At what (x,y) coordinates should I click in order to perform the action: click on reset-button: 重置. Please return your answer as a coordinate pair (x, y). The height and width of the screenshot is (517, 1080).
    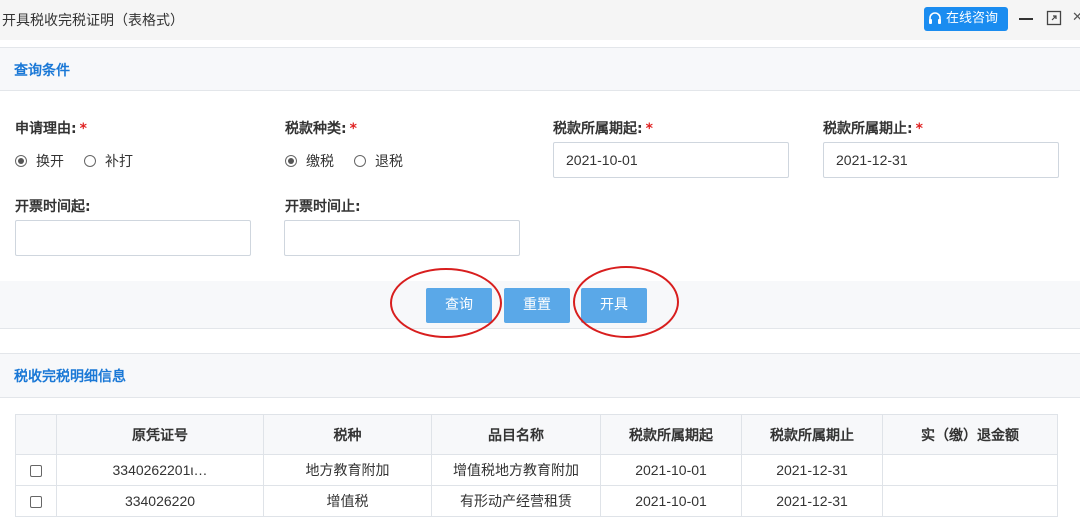
    Looking at the image, I should click on (537, 305).